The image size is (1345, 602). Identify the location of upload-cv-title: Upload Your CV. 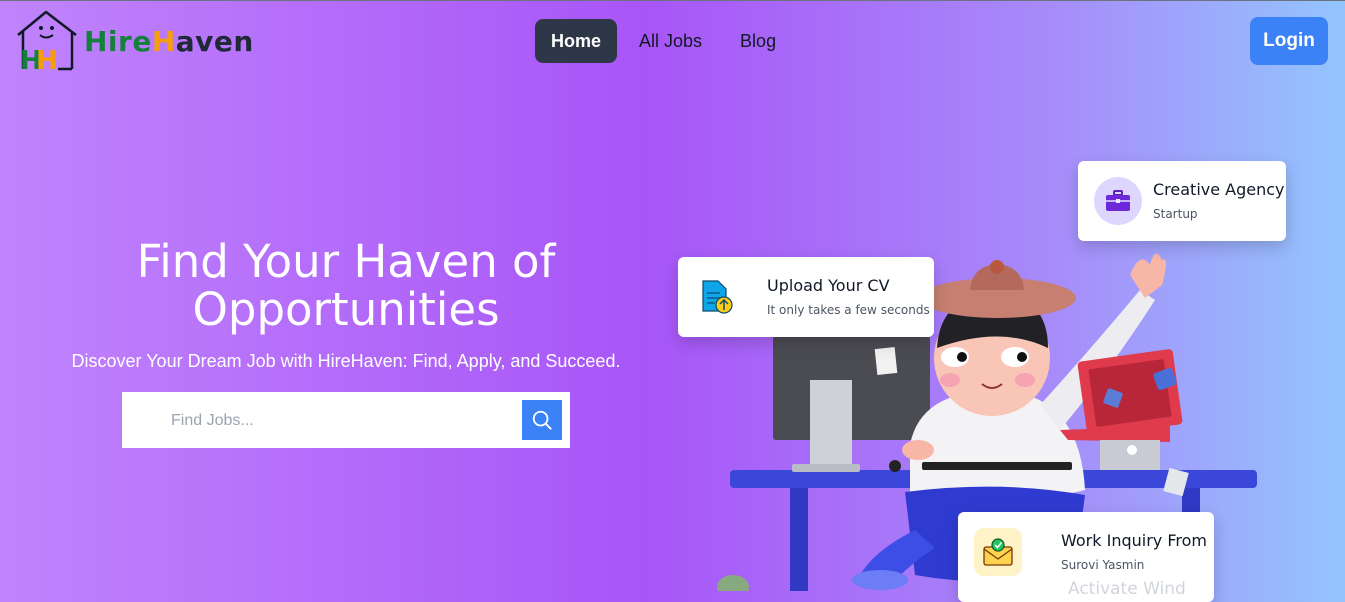
(828, 285).